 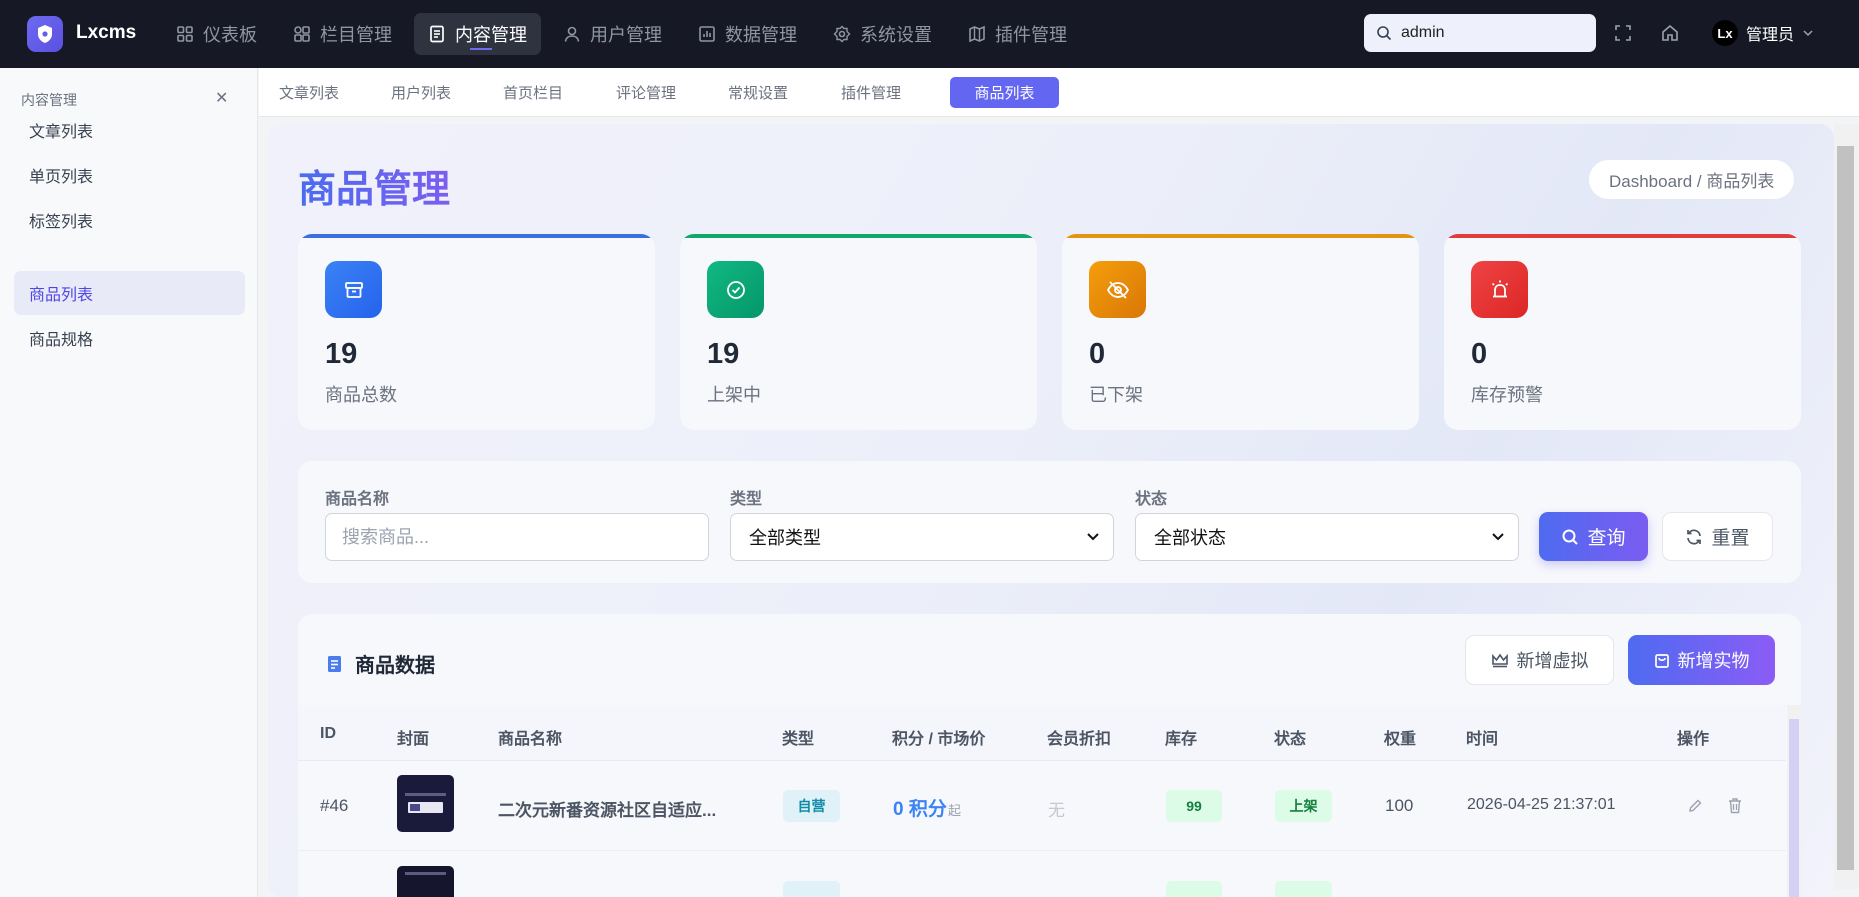 What do you see at coordinates (129, 293) in the screenshot?
I see `sidebar-item-products: 商品列表` at bounding box center [129, 293].